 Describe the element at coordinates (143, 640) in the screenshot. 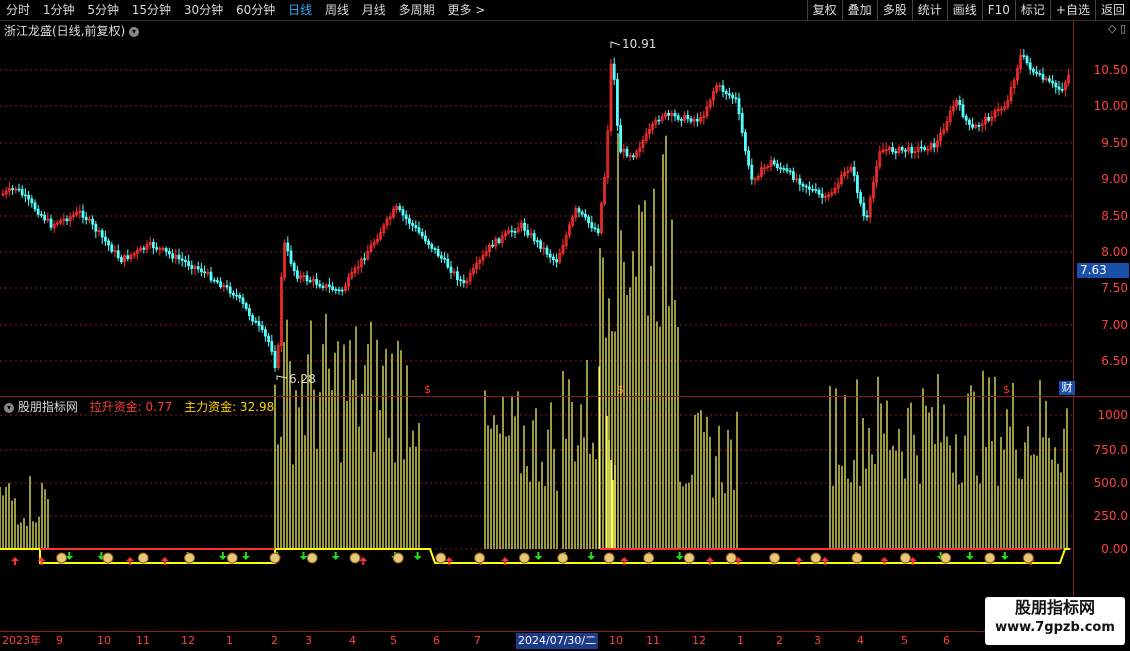

I see `date-label: 11` at that location.